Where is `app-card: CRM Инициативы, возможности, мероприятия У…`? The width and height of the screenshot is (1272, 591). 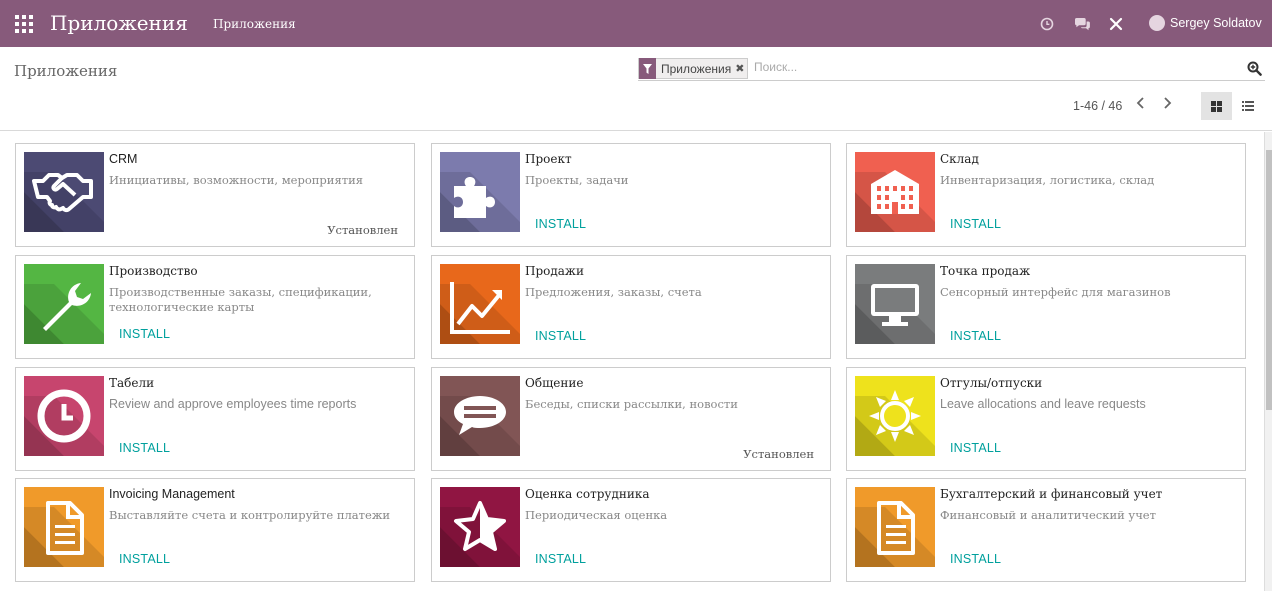 app-card: CRM Инициативы, возможности, мероприятия У… is located at coordinates (215, 195).